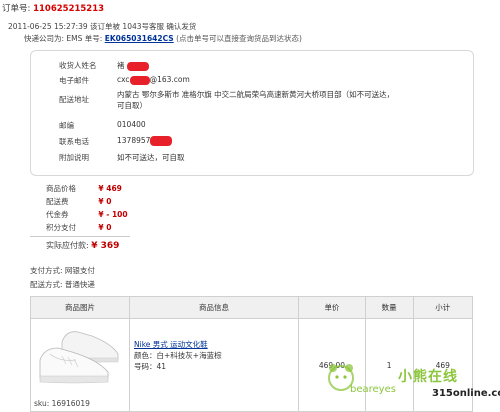 The width and height of the screenshot is (500, 412). What do you see at coordinates (66, 125) in the screenshot?
I see `zip-label: 邮编` at bounding box center [66, 125].